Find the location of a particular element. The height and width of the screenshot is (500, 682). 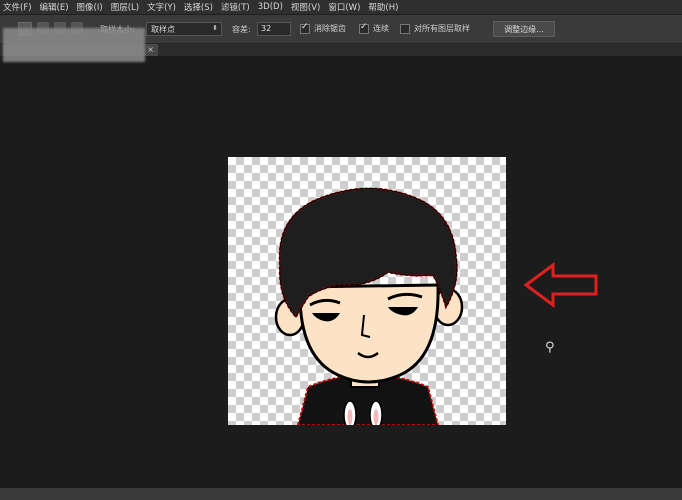

menu-layer: 图层(L) is located at coordinates (126, 7).